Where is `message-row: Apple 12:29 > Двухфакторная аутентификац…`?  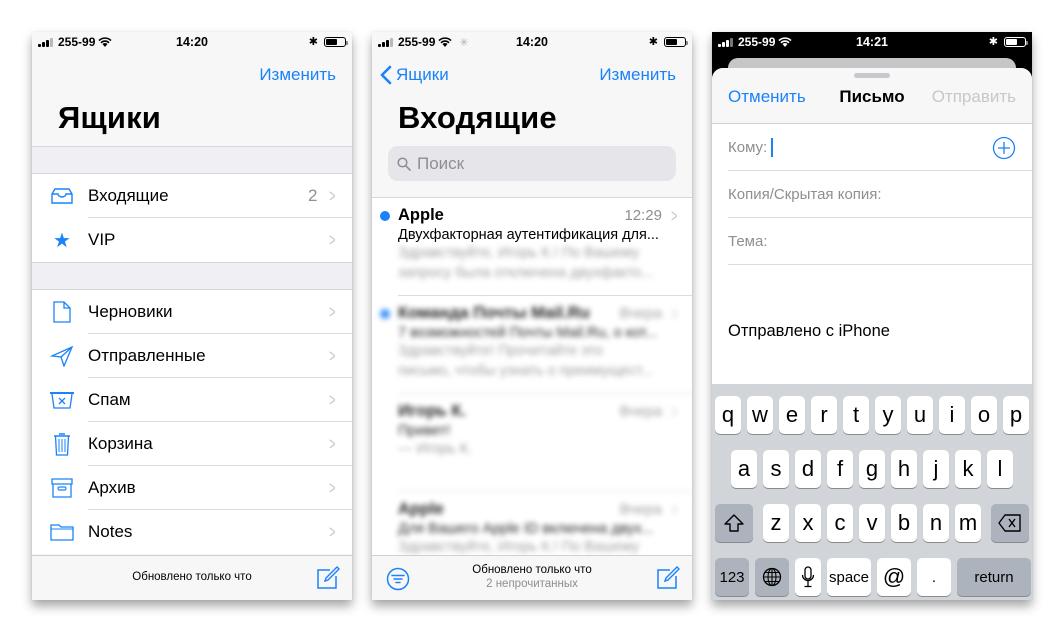 message-row: Apple 12:29 > Двухфакторная аутентификац… is located at coordinates (532, 247).